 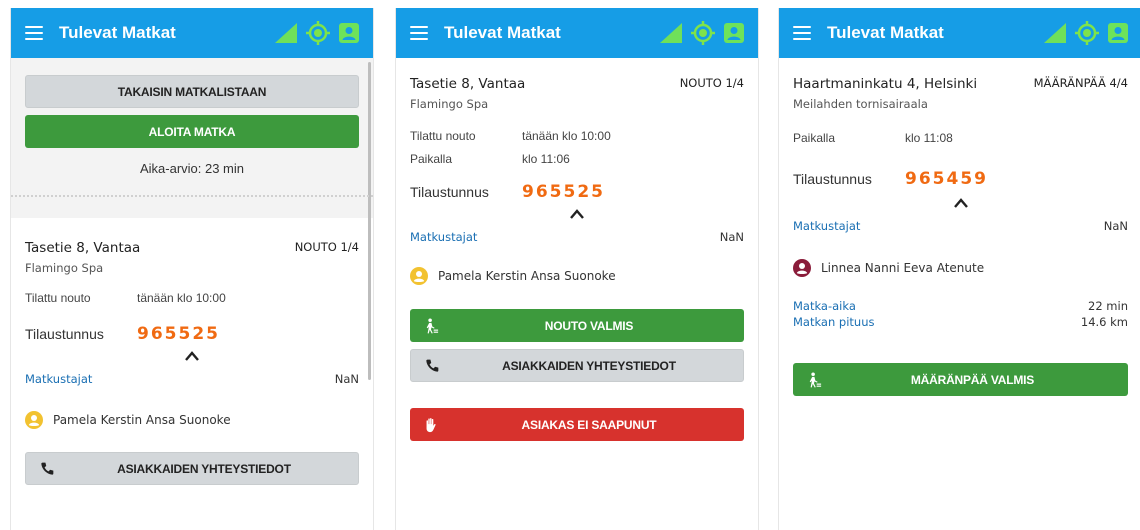 I want to click on customer-no-show-button: ASIAKAS EI SAAPUNUT, so click(x=577, y=424).